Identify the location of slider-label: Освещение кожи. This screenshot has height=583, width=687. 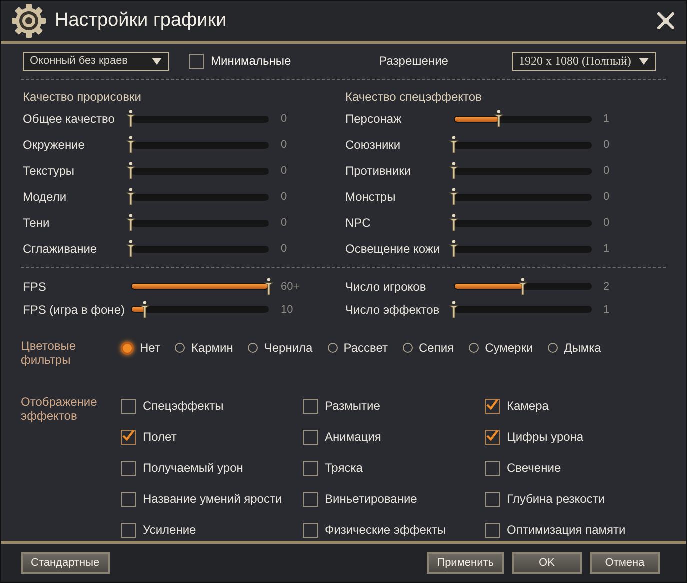
(394, 249).